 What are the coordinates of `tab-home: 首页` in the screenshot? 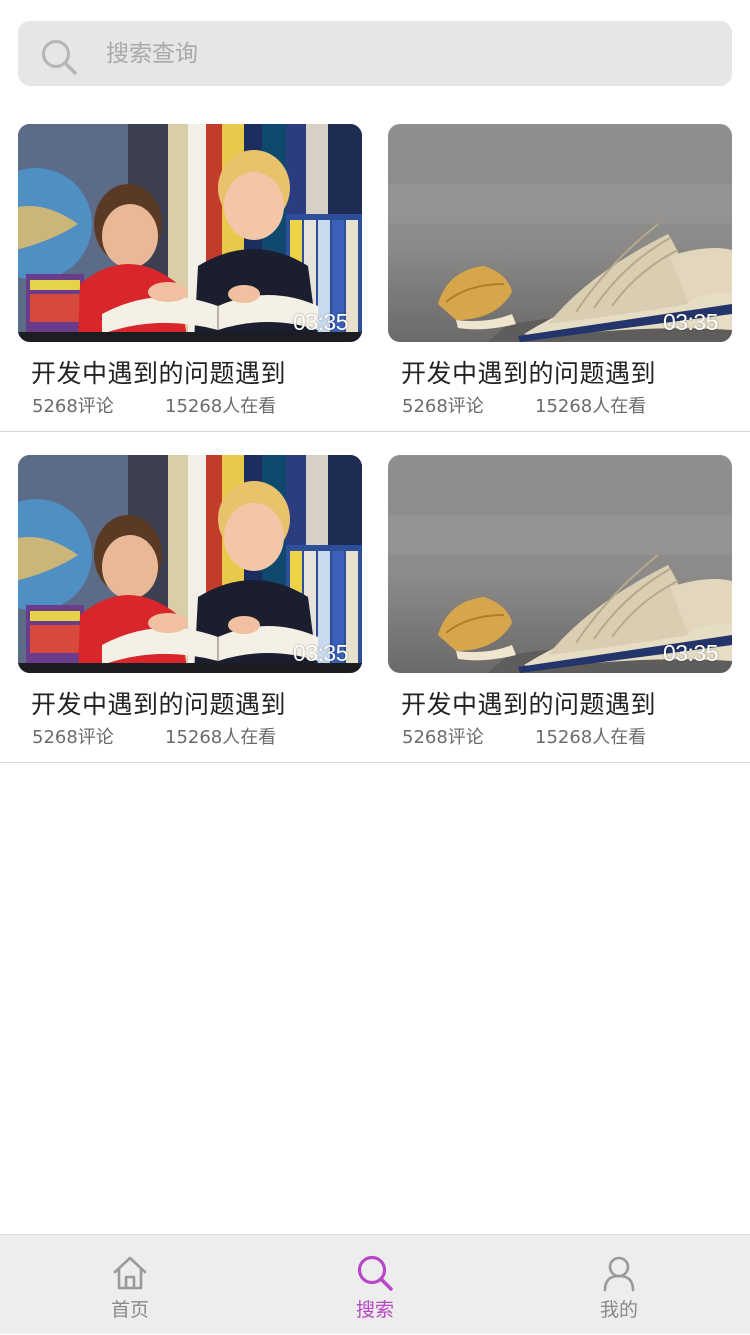 It's located at (130, 1285).